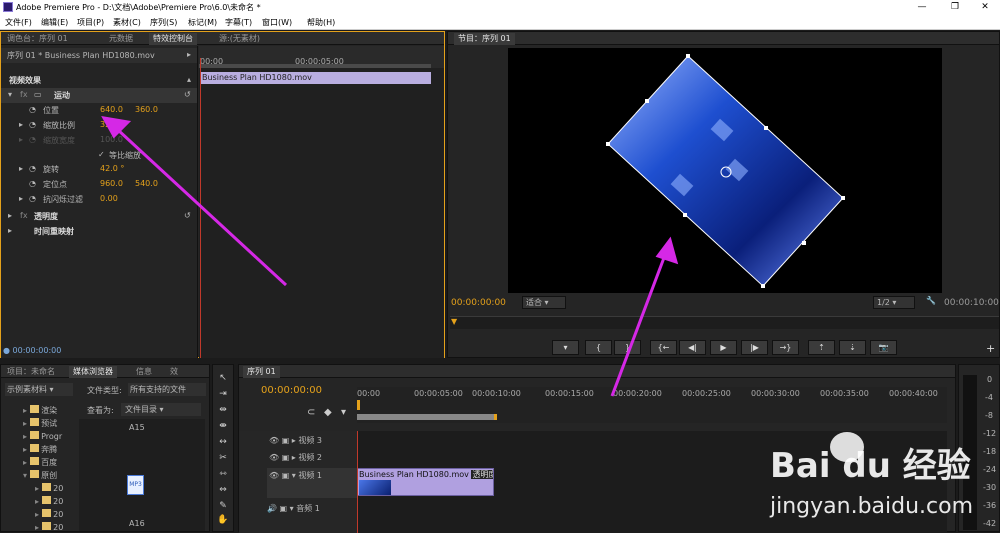 The width and height of the screenshot is (1000, 533). I want to click on baidu-watermark: Bai du 经验, so click(870, 466).